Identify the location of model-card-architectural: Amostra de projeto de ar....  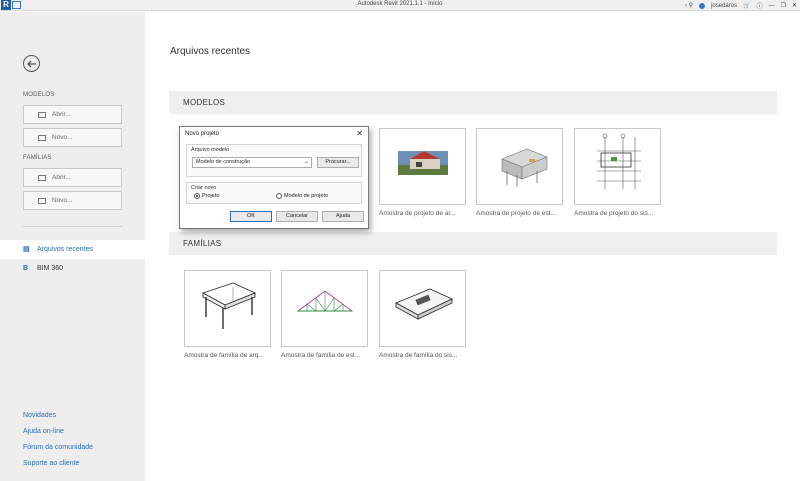
(422, 172).